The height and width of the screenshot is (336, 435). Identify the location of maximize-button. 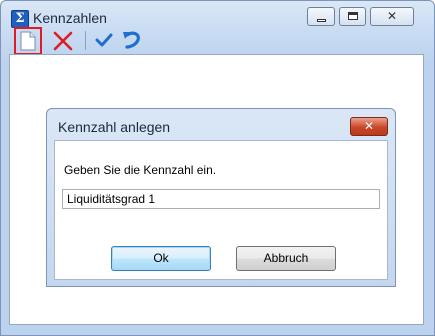
(352, 16).